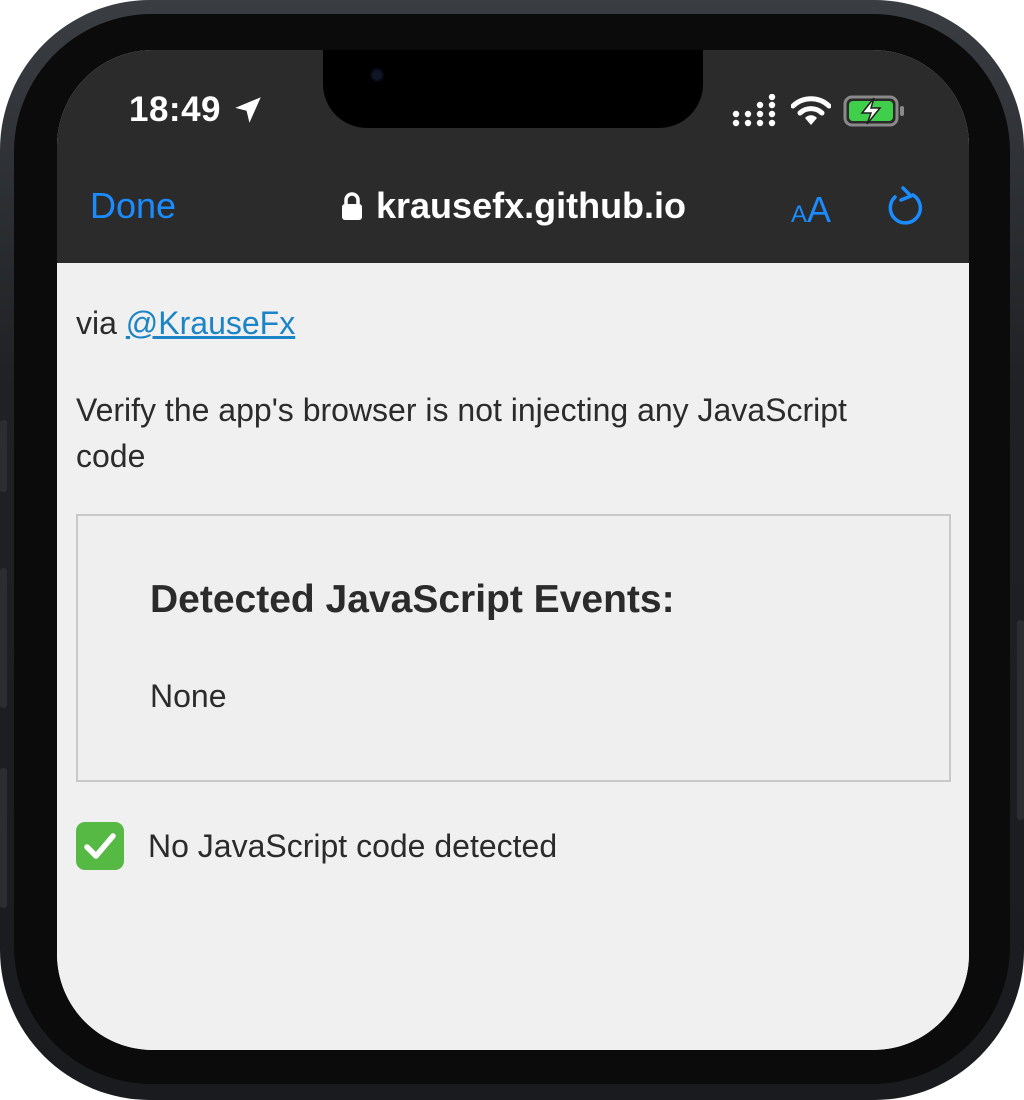 The height and width of the screenshot is (1100, 1024). What do you see at coordinates (100, 846) in the screenshot?
I see `check-mark-icon` at bounding box center [100, 846].